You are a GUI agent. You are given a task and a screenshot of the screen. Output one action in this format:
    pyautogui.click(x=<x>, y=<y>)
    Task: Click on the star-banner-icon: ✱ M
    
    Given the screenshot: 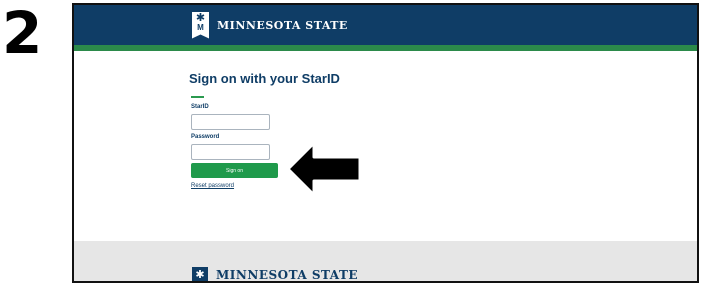 What is the action you would take?
    pyautogui.click(x=200, y=25)
    